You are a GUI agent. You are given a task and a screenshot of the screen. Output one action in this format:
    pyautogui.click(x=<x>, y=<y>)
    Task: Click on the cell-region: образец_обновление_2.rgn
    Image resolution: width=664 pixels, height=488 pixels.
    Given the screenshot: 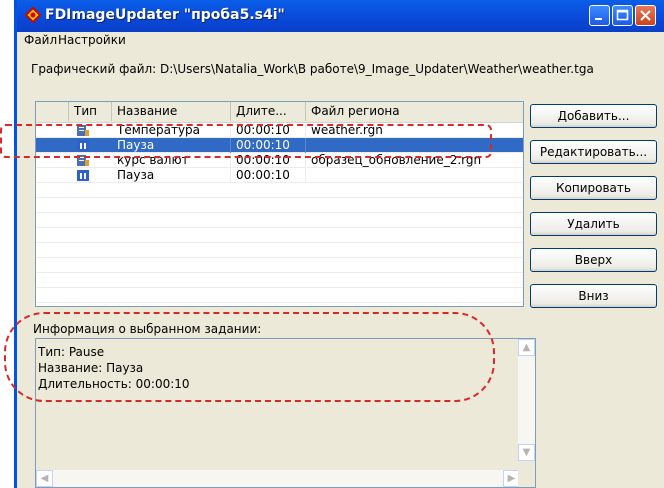 What is the action you would take?
    pyautogui.click(x=396, y=160)
    